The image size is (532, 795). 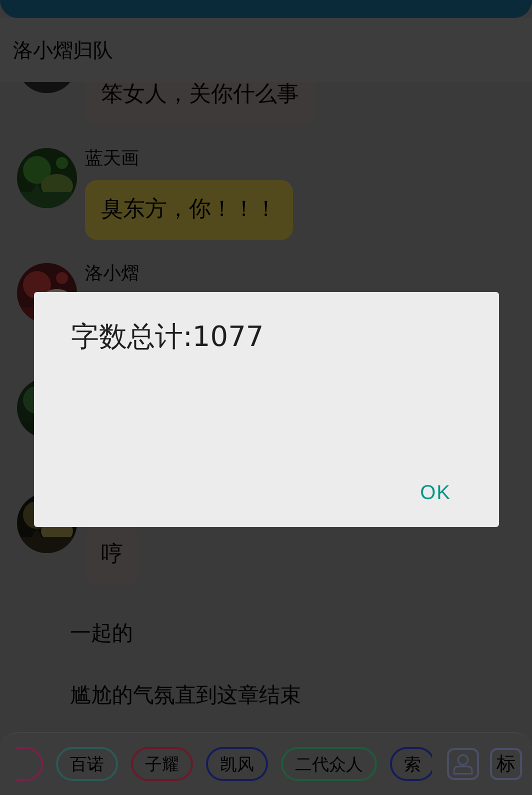 I want to click on label-button: 标, so click(x=506, y=764).